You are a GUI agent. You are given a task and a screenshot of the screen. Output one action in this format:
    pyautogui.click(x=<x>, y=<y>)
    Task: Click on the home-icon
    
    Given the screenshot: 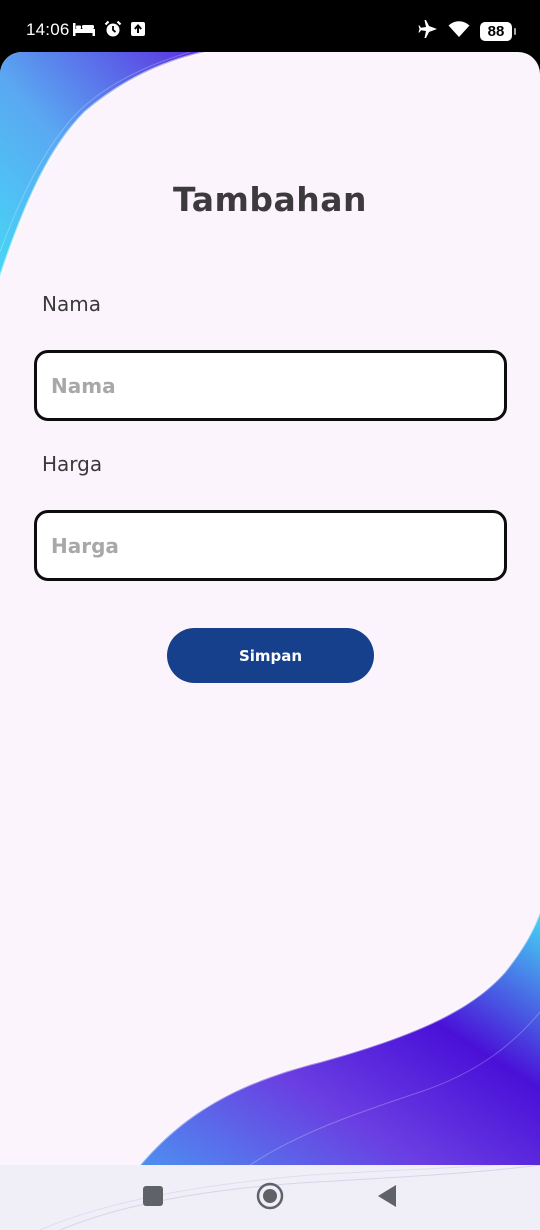 What is the action you would take?
    pyautogui.click(x=270, y=1198)
    